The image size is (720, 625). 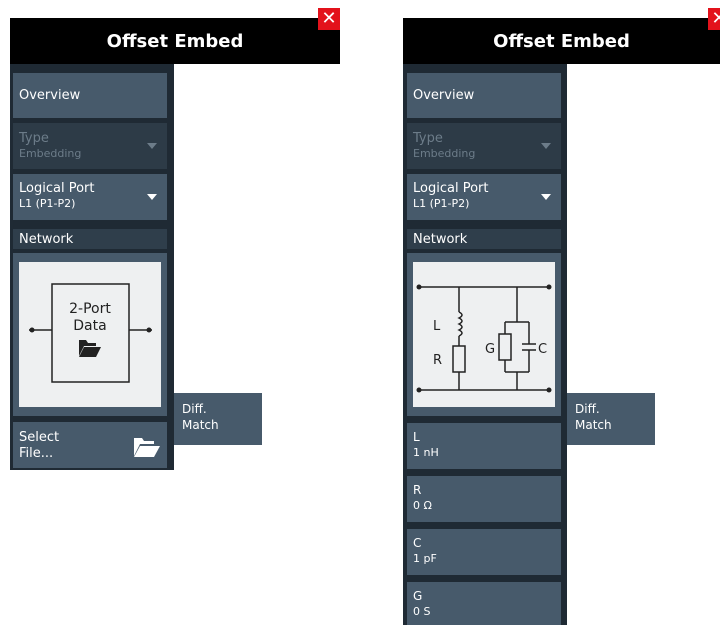 I want to click on param-value: 1 pF, so click(x=425, y=558).